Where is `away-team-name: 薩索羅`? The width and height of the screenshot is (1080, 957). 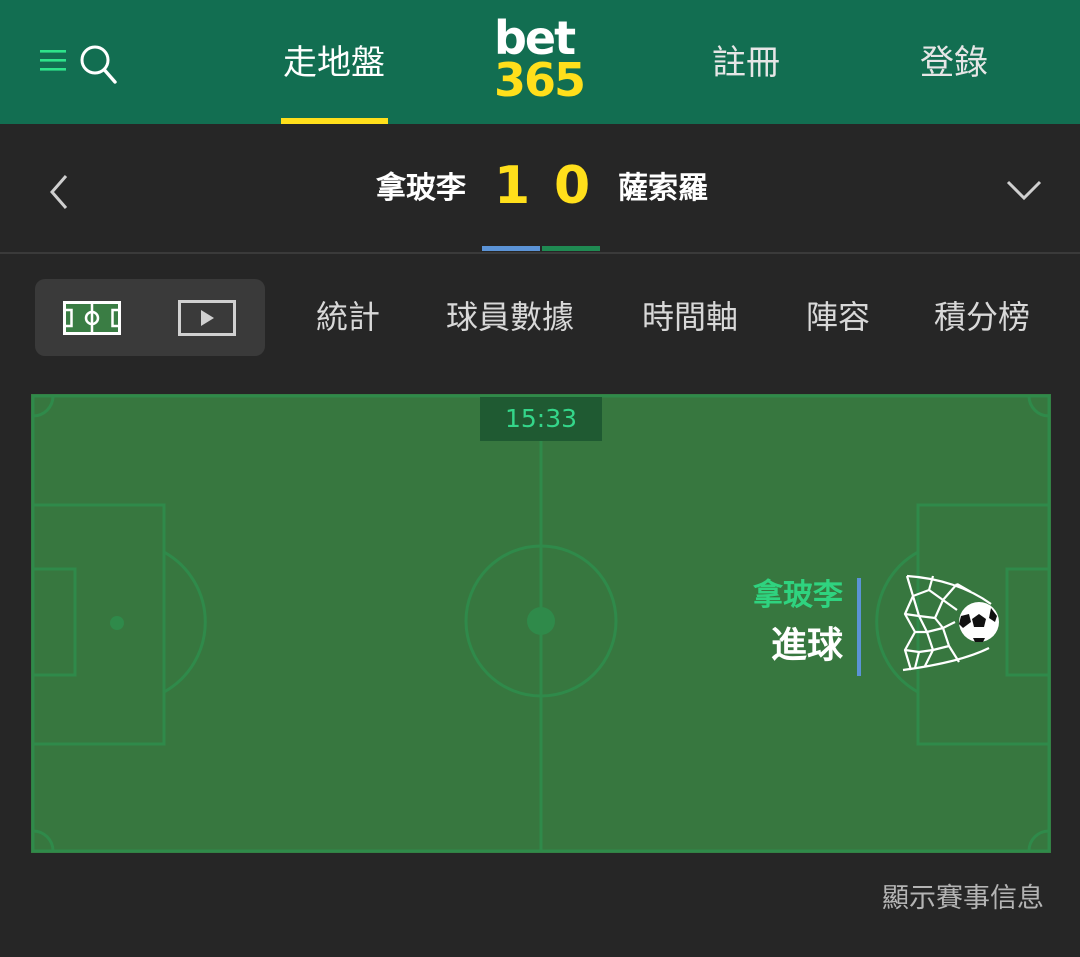
away-team-name: 薩索羅 is located at coordinates (663, 188).